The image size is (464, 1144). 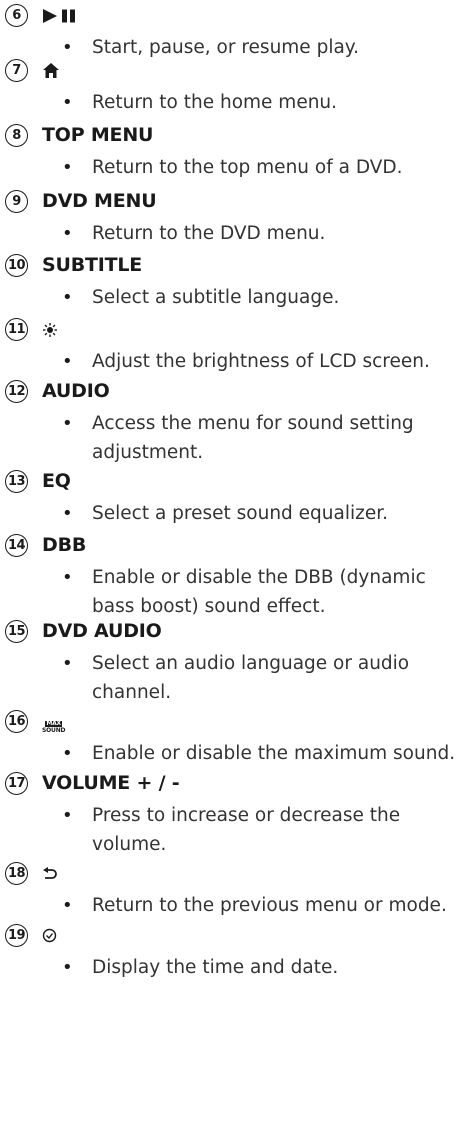 What do you see at coordinates (132, 692) in the screenshot?
I see `key-description: channel.` at bounding box center [132, 692].